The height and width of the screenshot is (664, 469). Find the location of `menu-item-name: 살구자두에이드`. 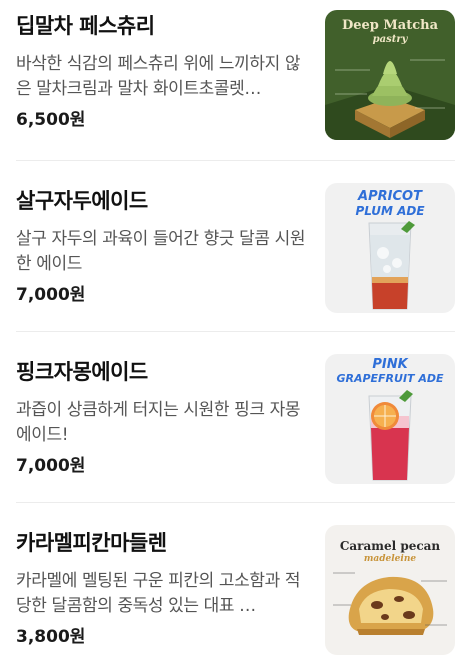

menu-item-name: 살구자두에이드 is located at coordinates (82, 201).